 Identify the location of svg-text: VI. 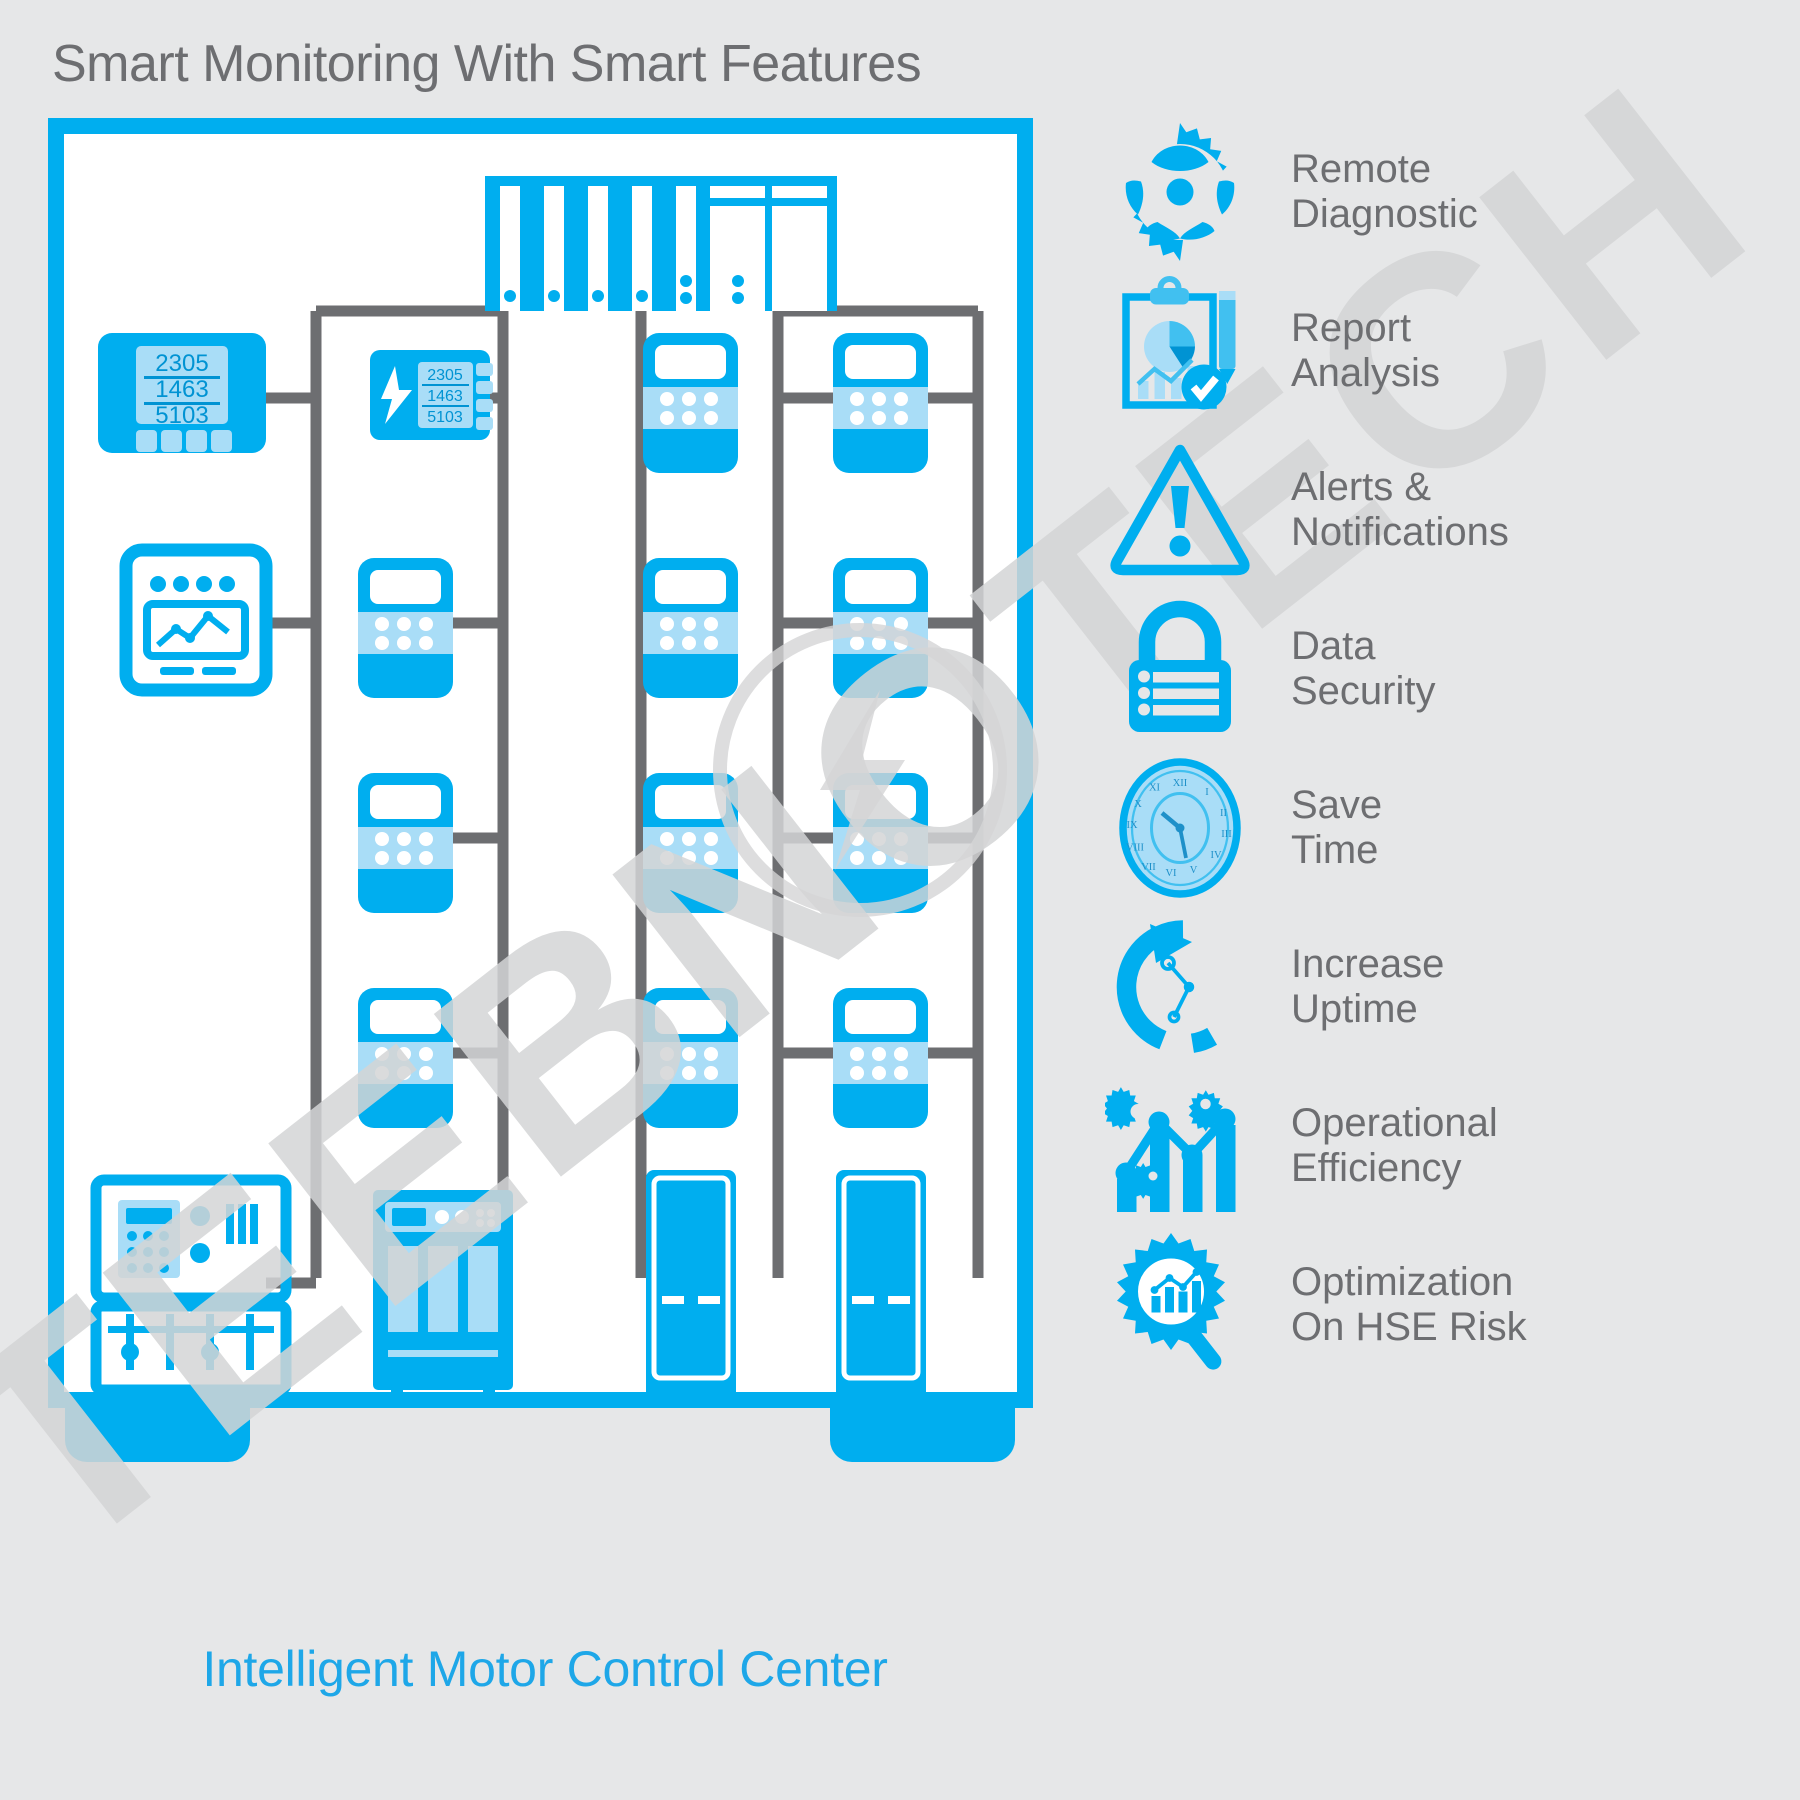
(1171, 873).